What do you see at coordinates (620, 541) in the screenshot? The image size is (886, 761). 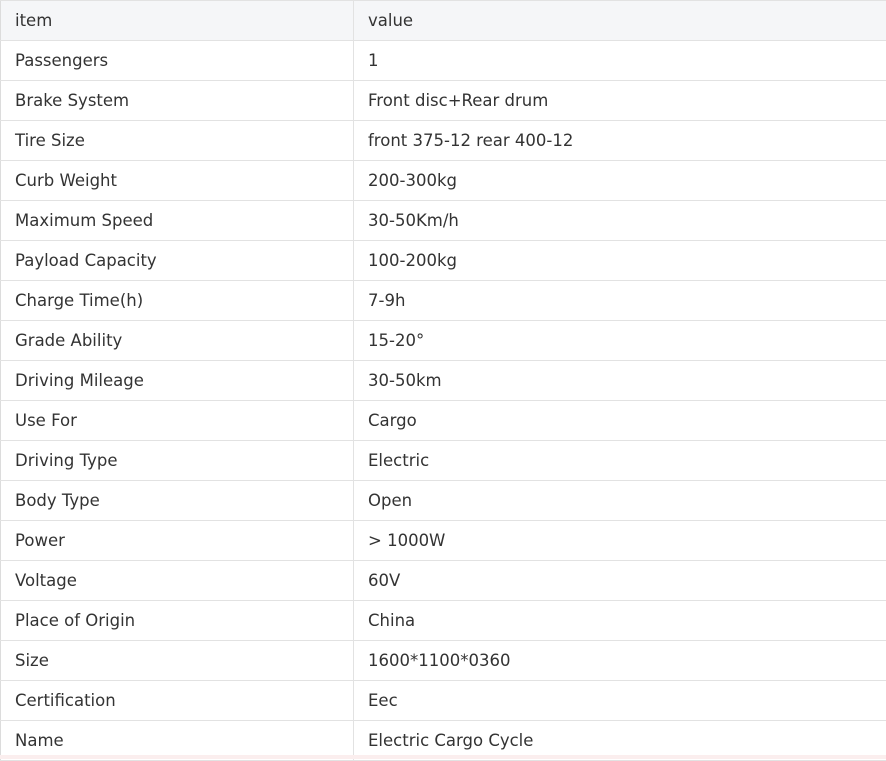 I see `value-cell: > 1000W` at bounding box center [620, 541].